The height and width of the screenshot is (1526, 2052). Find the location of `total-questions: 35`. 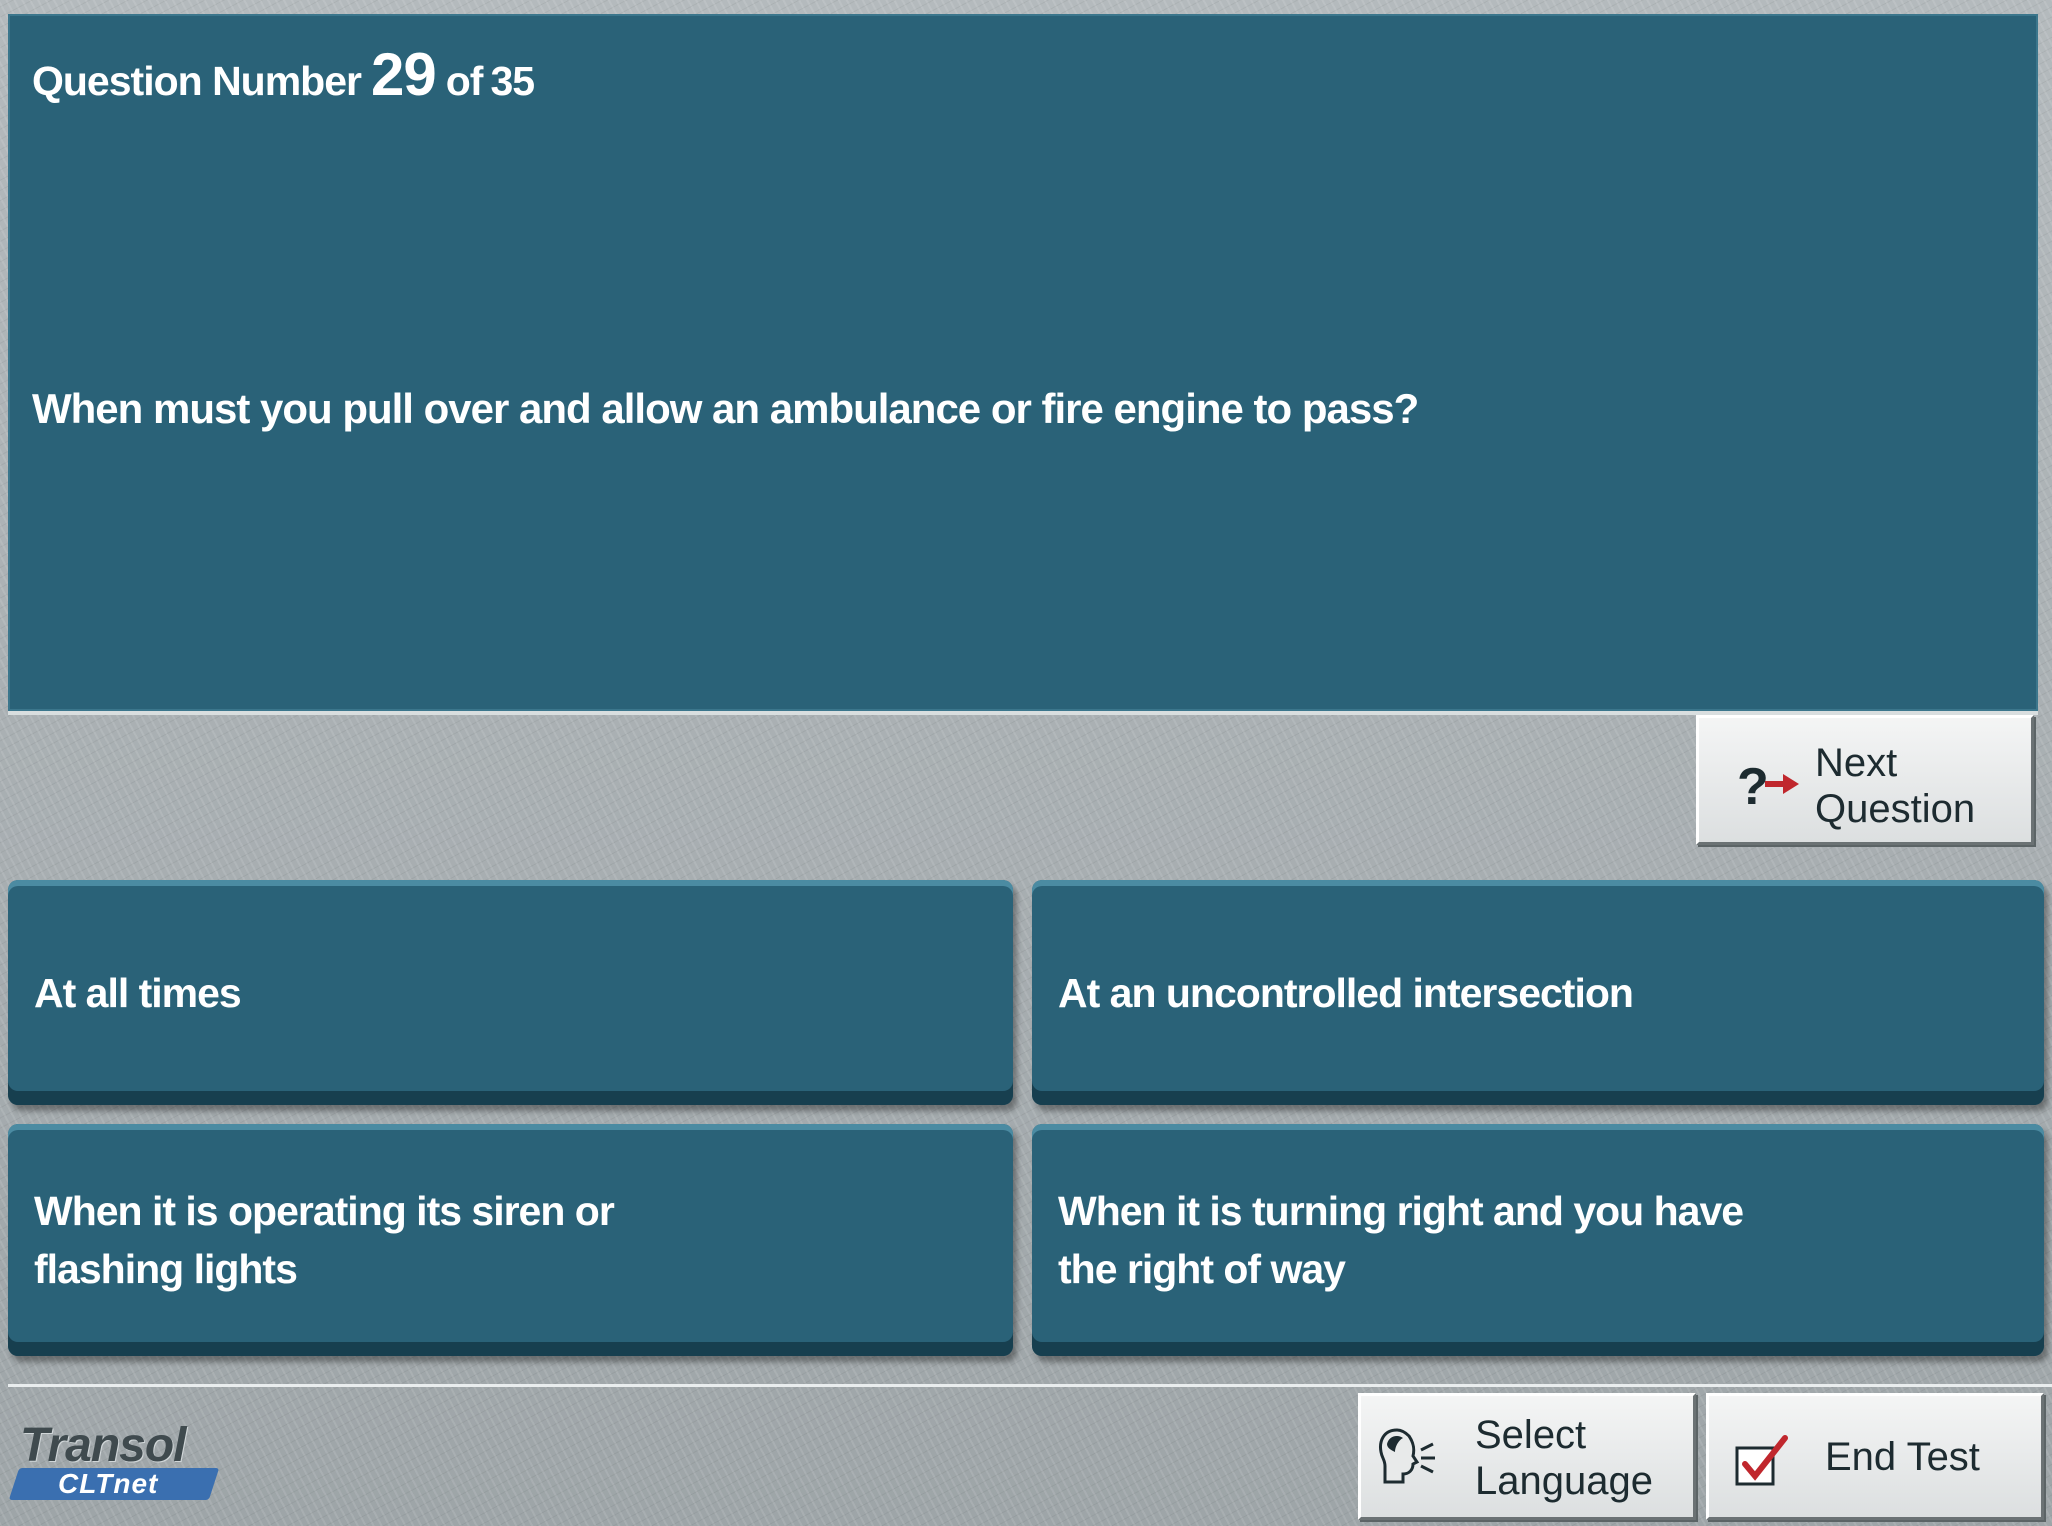

total-questions: 35 is located at coordinates (512, 81).